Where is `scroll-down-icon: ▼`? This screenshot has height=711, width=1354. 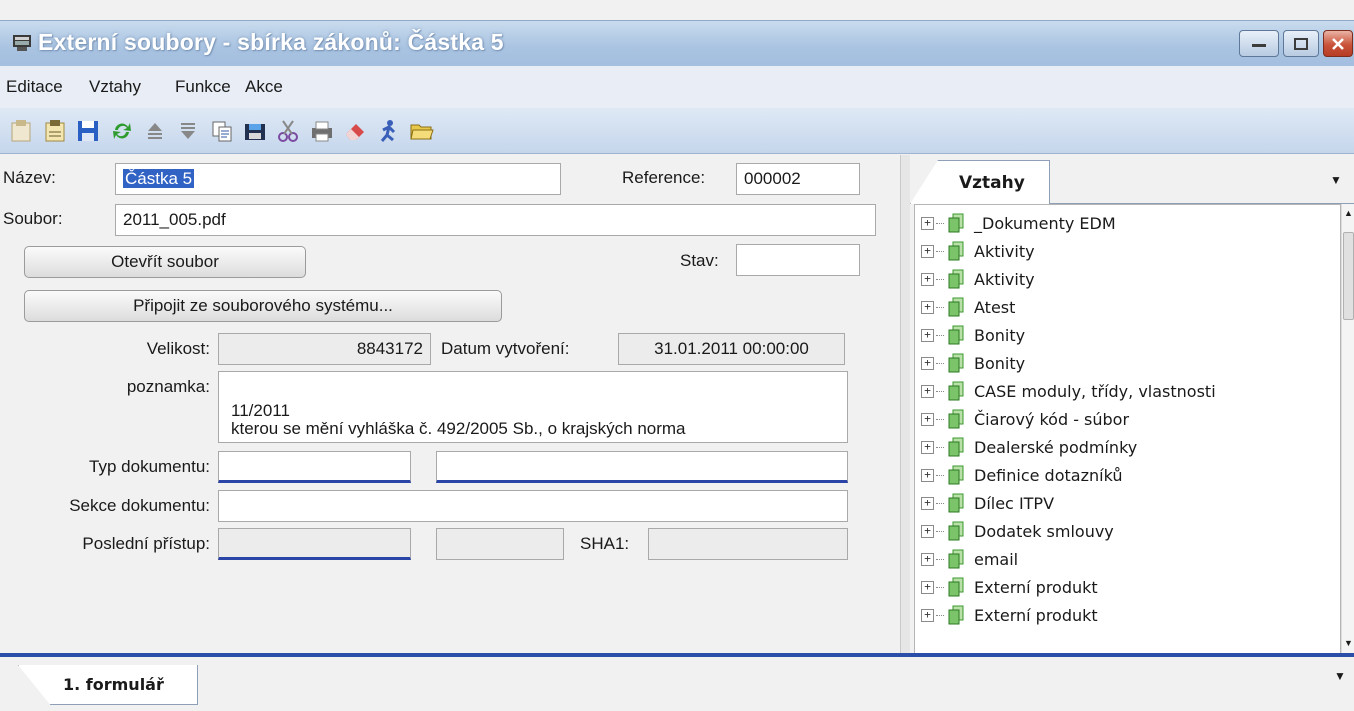
scroll-down-icon: ▼ is located at coordinates (1348, 643).